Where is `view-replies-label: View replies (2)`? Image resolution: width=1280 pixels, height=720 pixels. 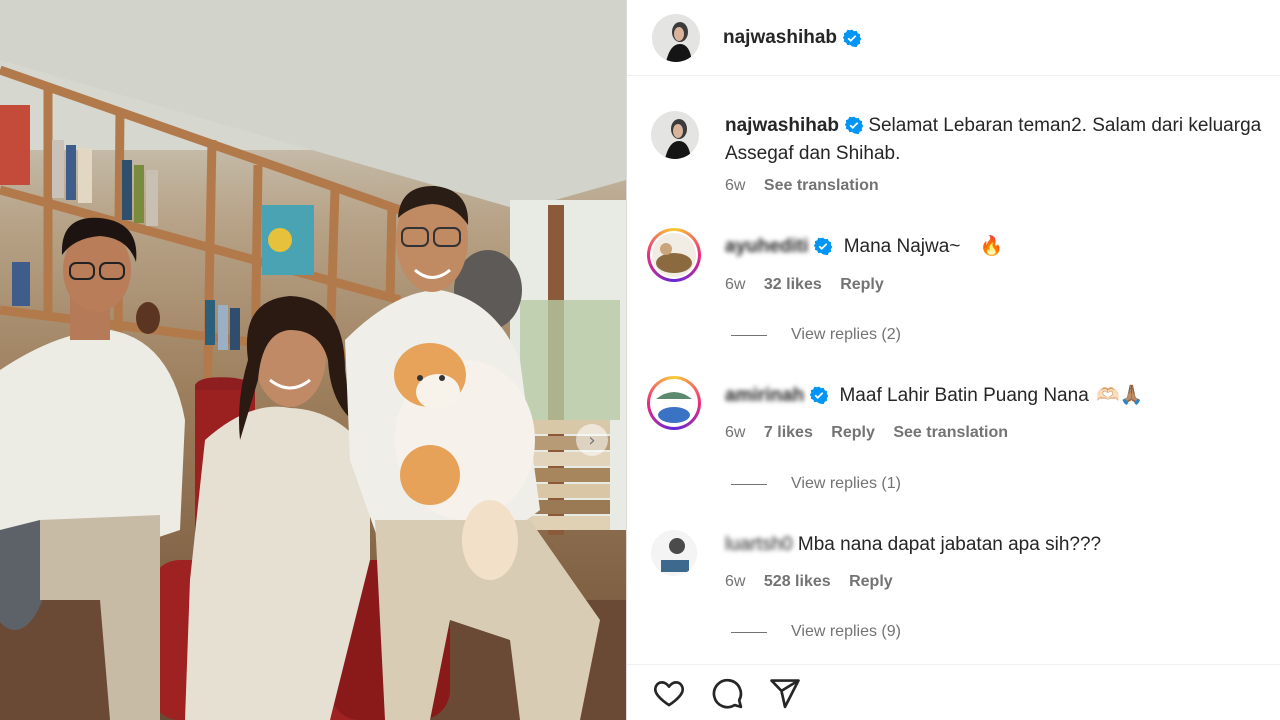 view-replies-label: View replies (2) is located at coordinates (846, 334).